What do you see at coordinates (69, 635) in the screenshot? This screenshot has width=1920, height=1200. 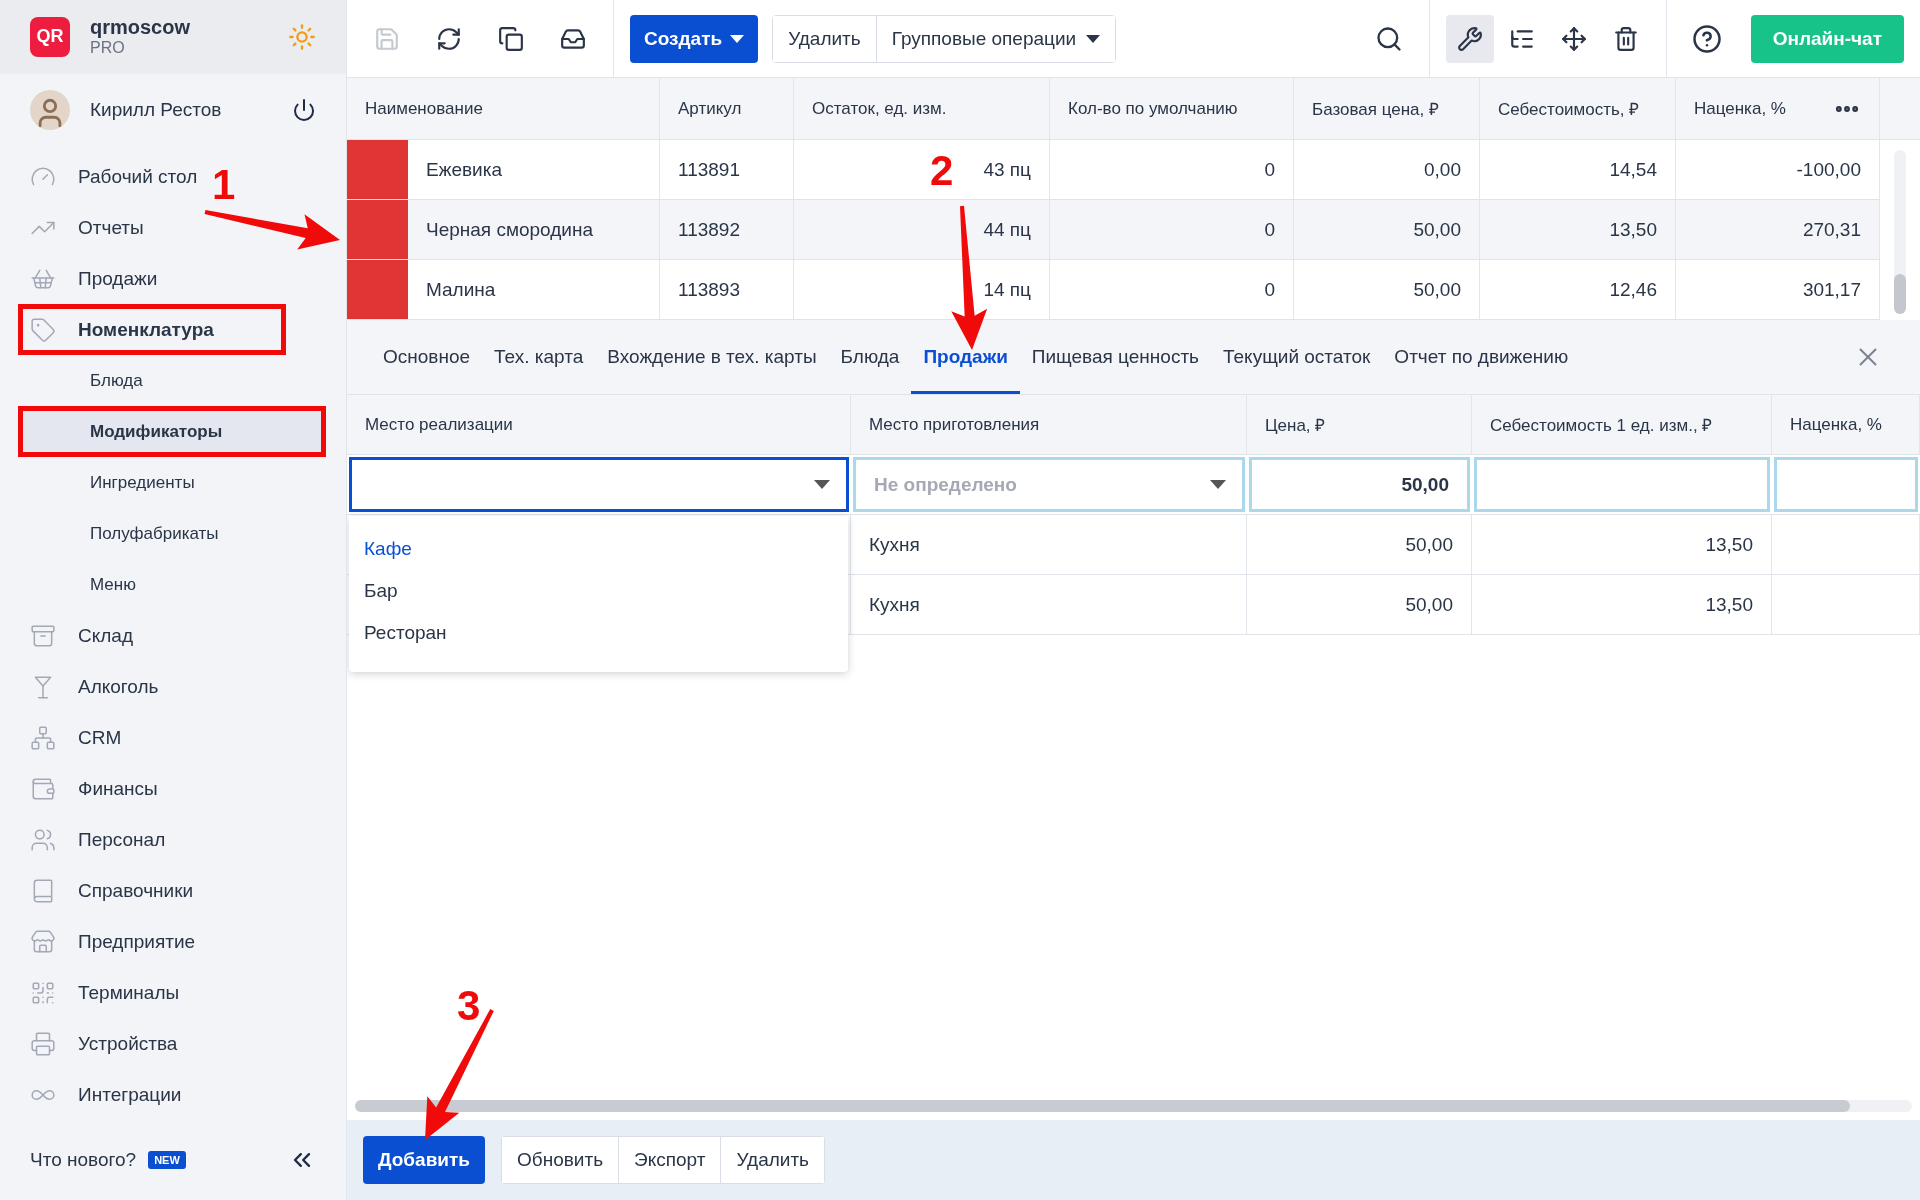 I see `nav-item: Склад` at bounding box center [69, 635].